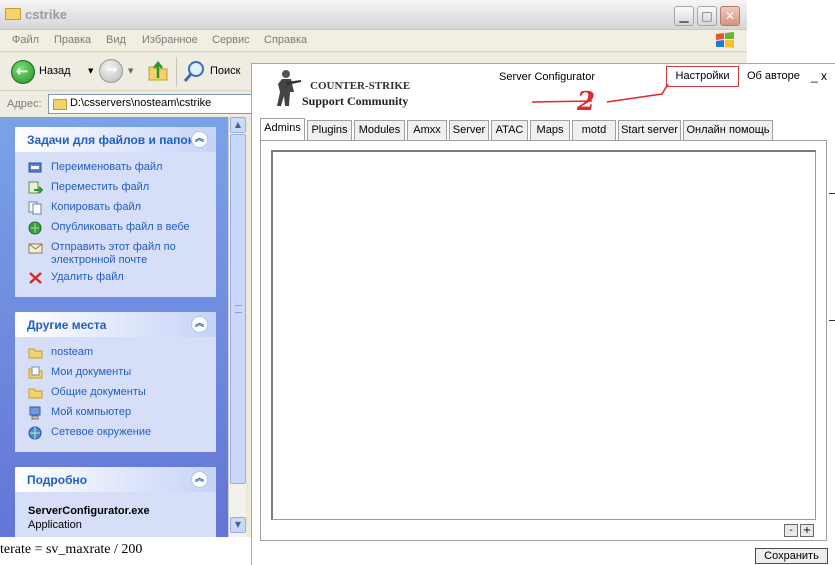  Describe the element at coordinates (23, 72) in the screenshot. I see `back-arrow-icon: ←` at that location.